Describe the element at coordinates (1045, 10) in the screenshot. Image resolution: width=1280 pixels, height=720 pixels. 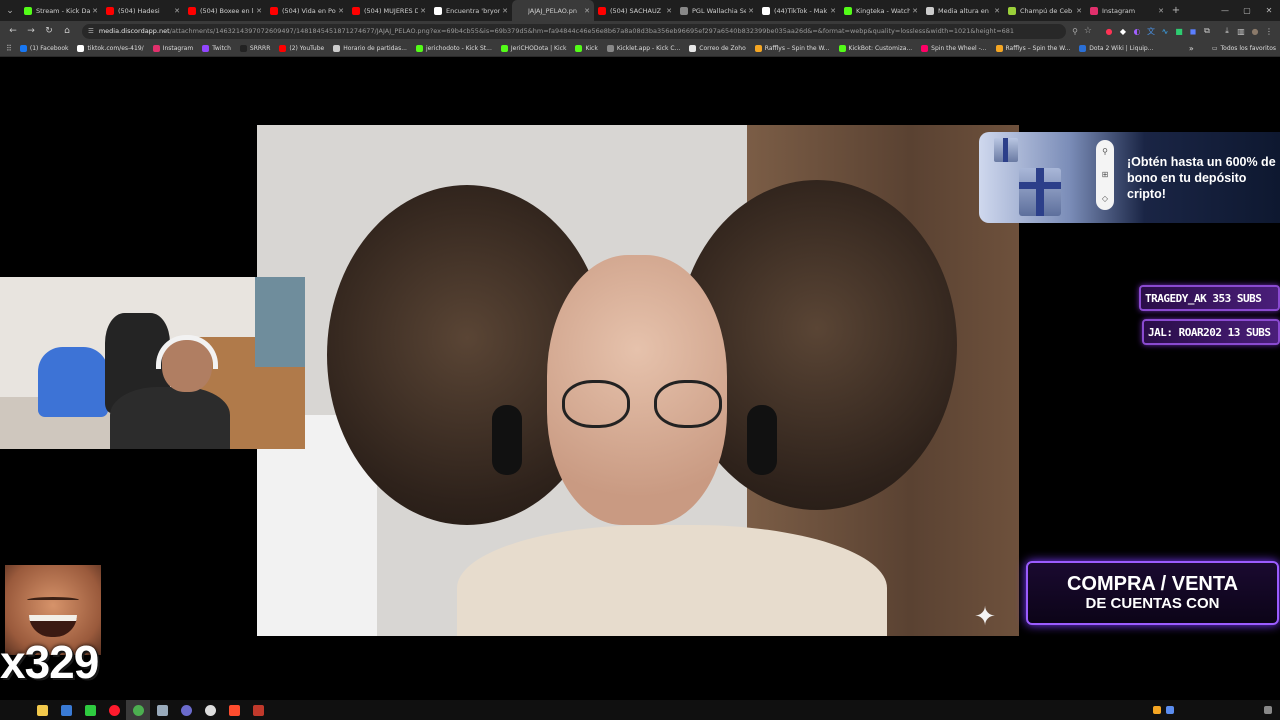
I see `tab-12: Champú de Ceb ✕` at that location.